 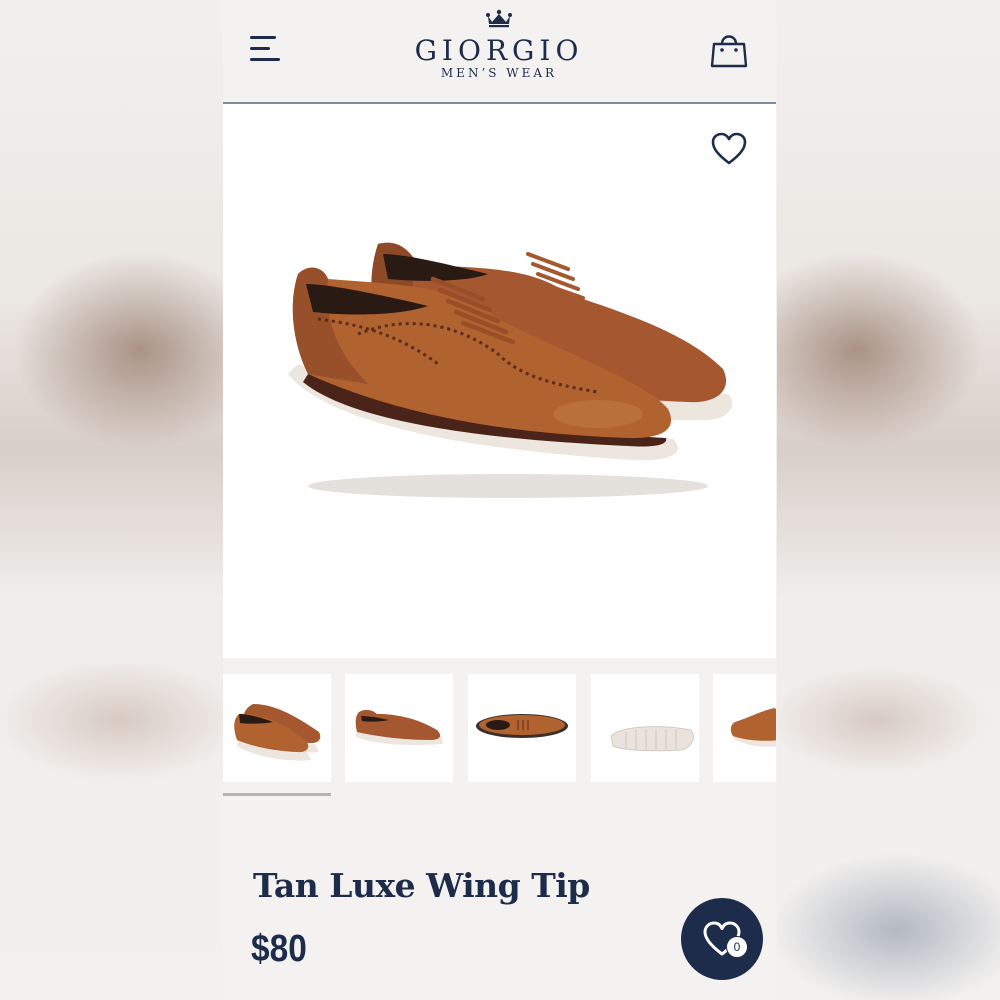 I want to click on wishlist-count-badge: 0, so click(x=737, y=947).